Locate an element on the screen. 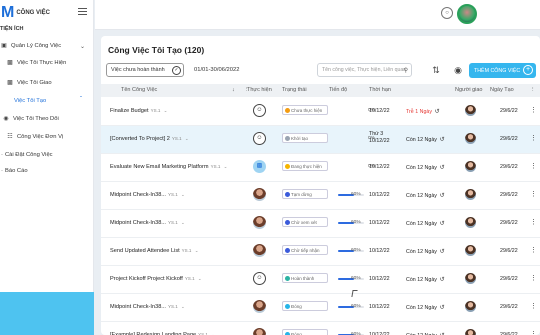 The height and width of the screenshot is (335, 540). sidebar-item-don-vi: ☷ Công Việc Đơn Vị is located at coordinates (34, 137).